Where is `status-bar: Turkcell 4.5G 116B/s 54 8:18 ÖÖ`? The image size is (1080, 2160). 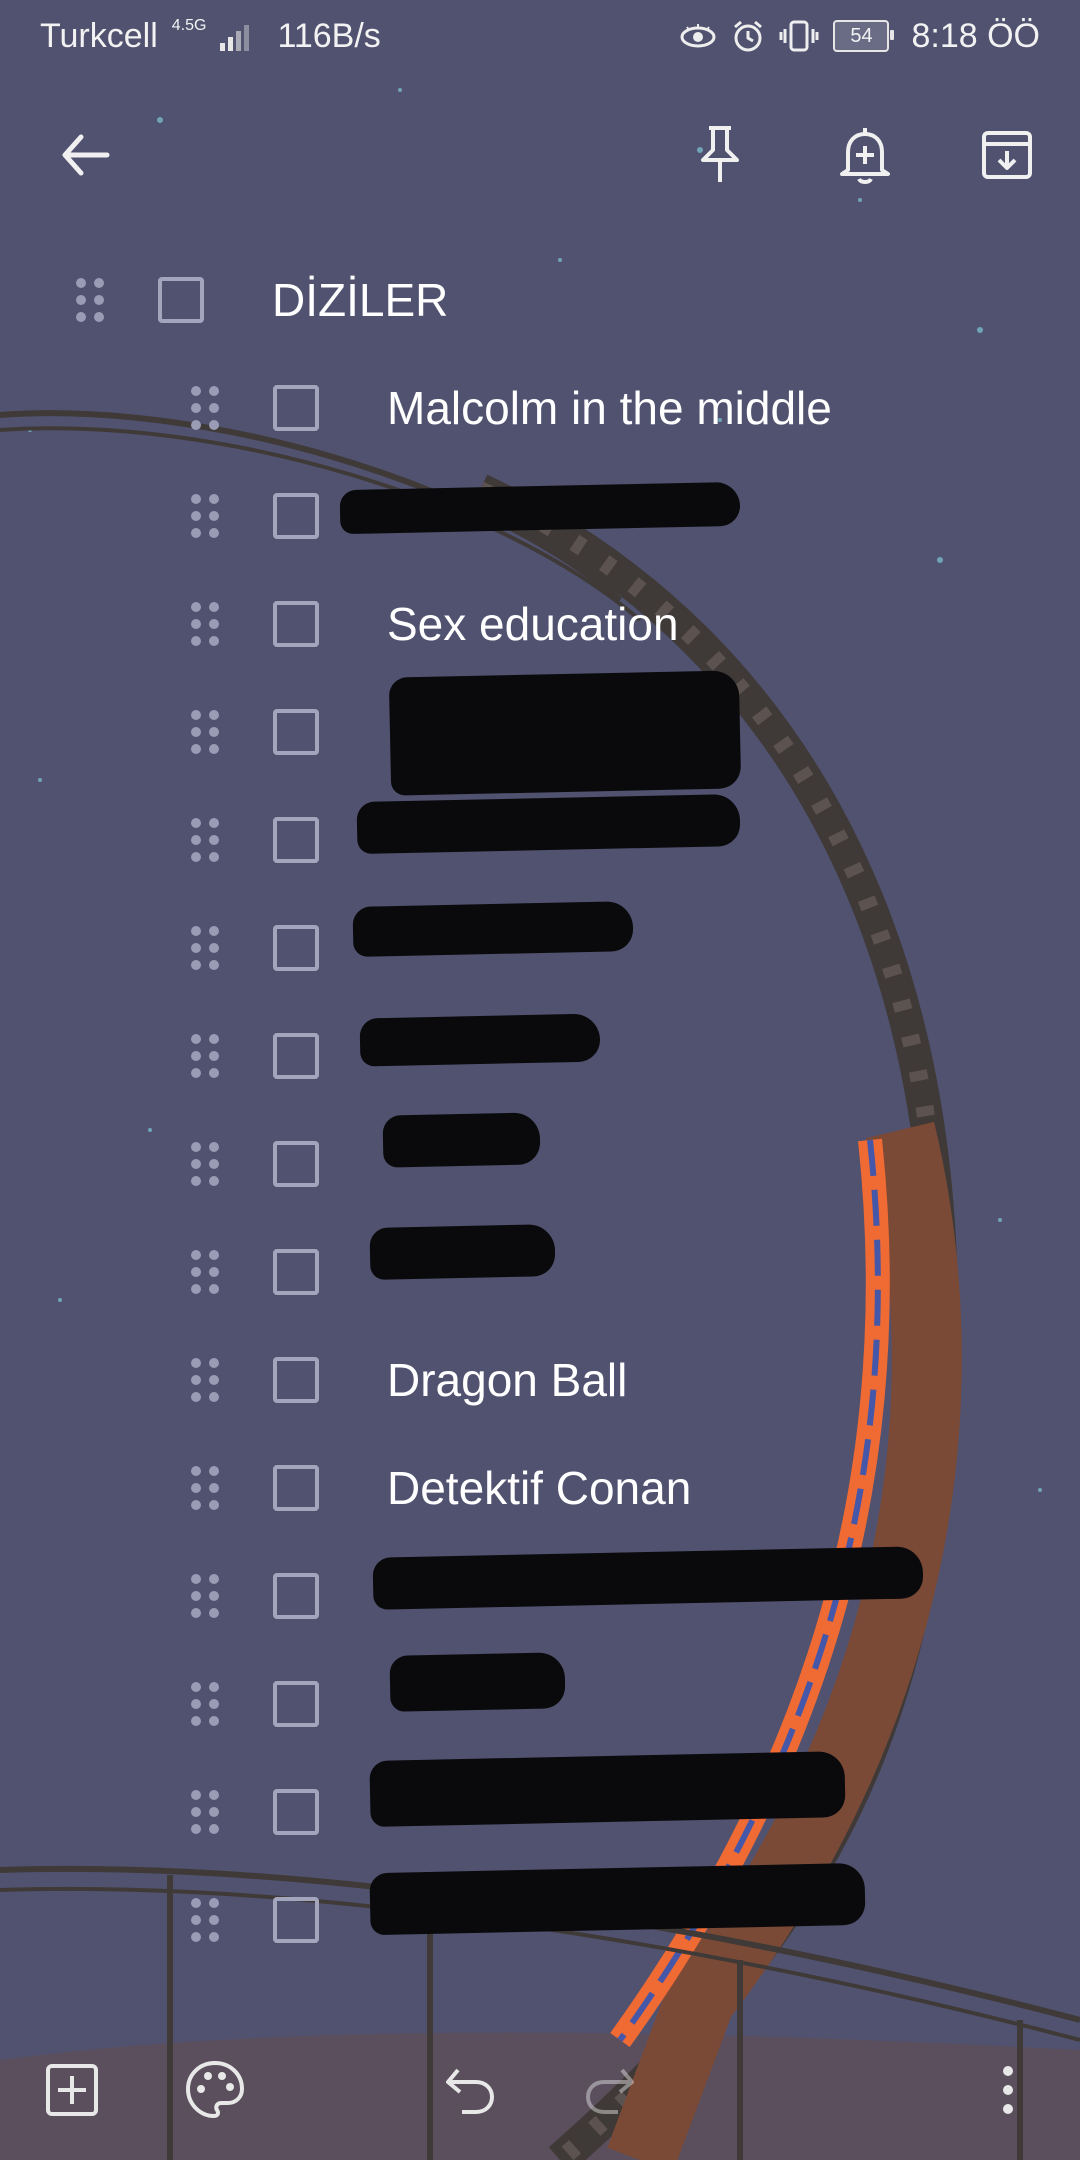
status-bar: Turkcell 4.5G 116B/s 54 8:18 ÖÖ is located at coordinates (540, 36).